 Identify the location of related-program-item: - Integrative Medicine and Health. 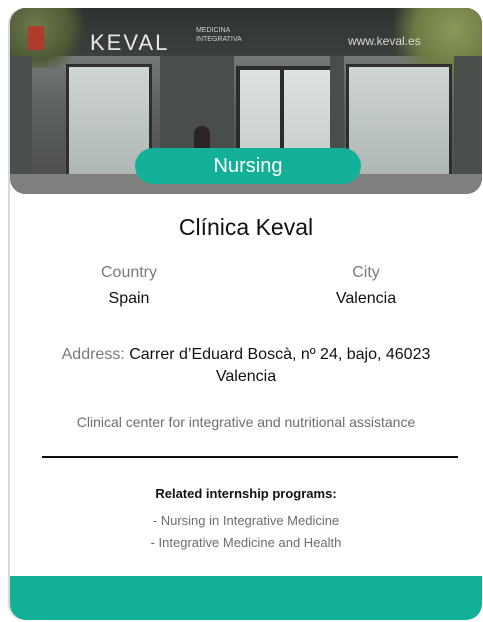
(246, 543).